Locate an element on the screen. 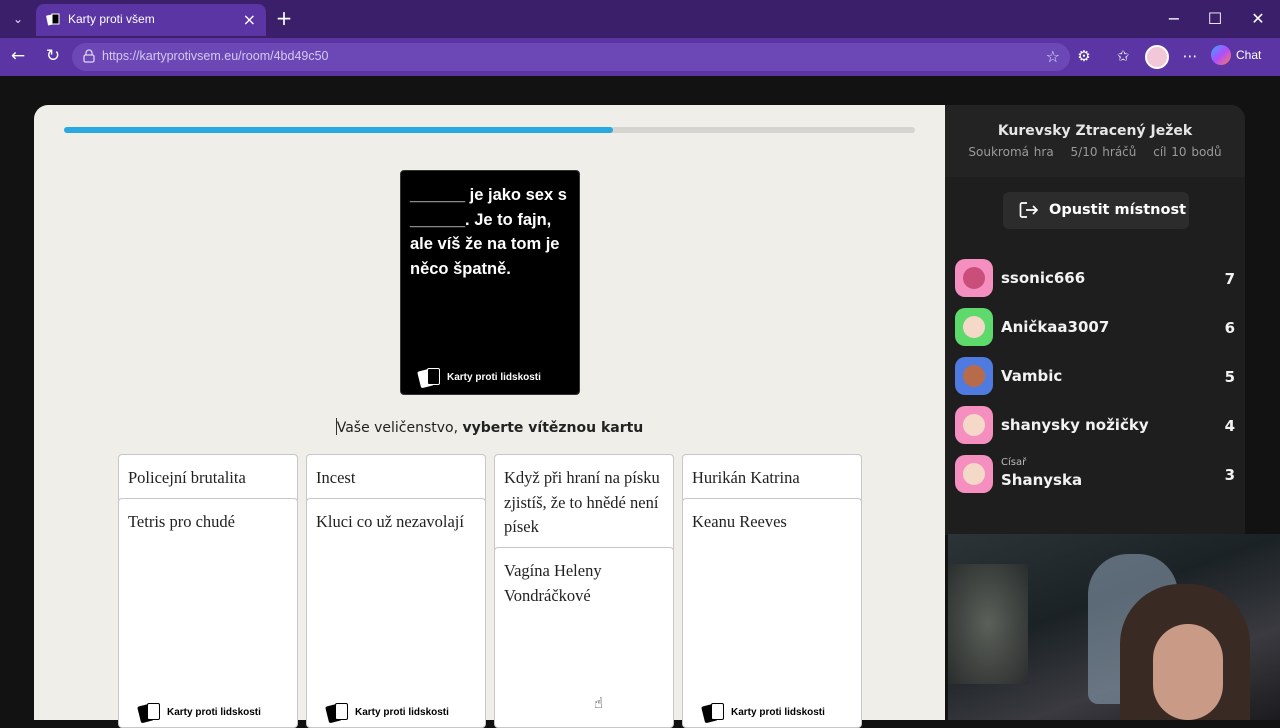 This screenshot has width=1280, height=728. answer-card-text: Keanu Reeves is located at coordinates (739, 521).